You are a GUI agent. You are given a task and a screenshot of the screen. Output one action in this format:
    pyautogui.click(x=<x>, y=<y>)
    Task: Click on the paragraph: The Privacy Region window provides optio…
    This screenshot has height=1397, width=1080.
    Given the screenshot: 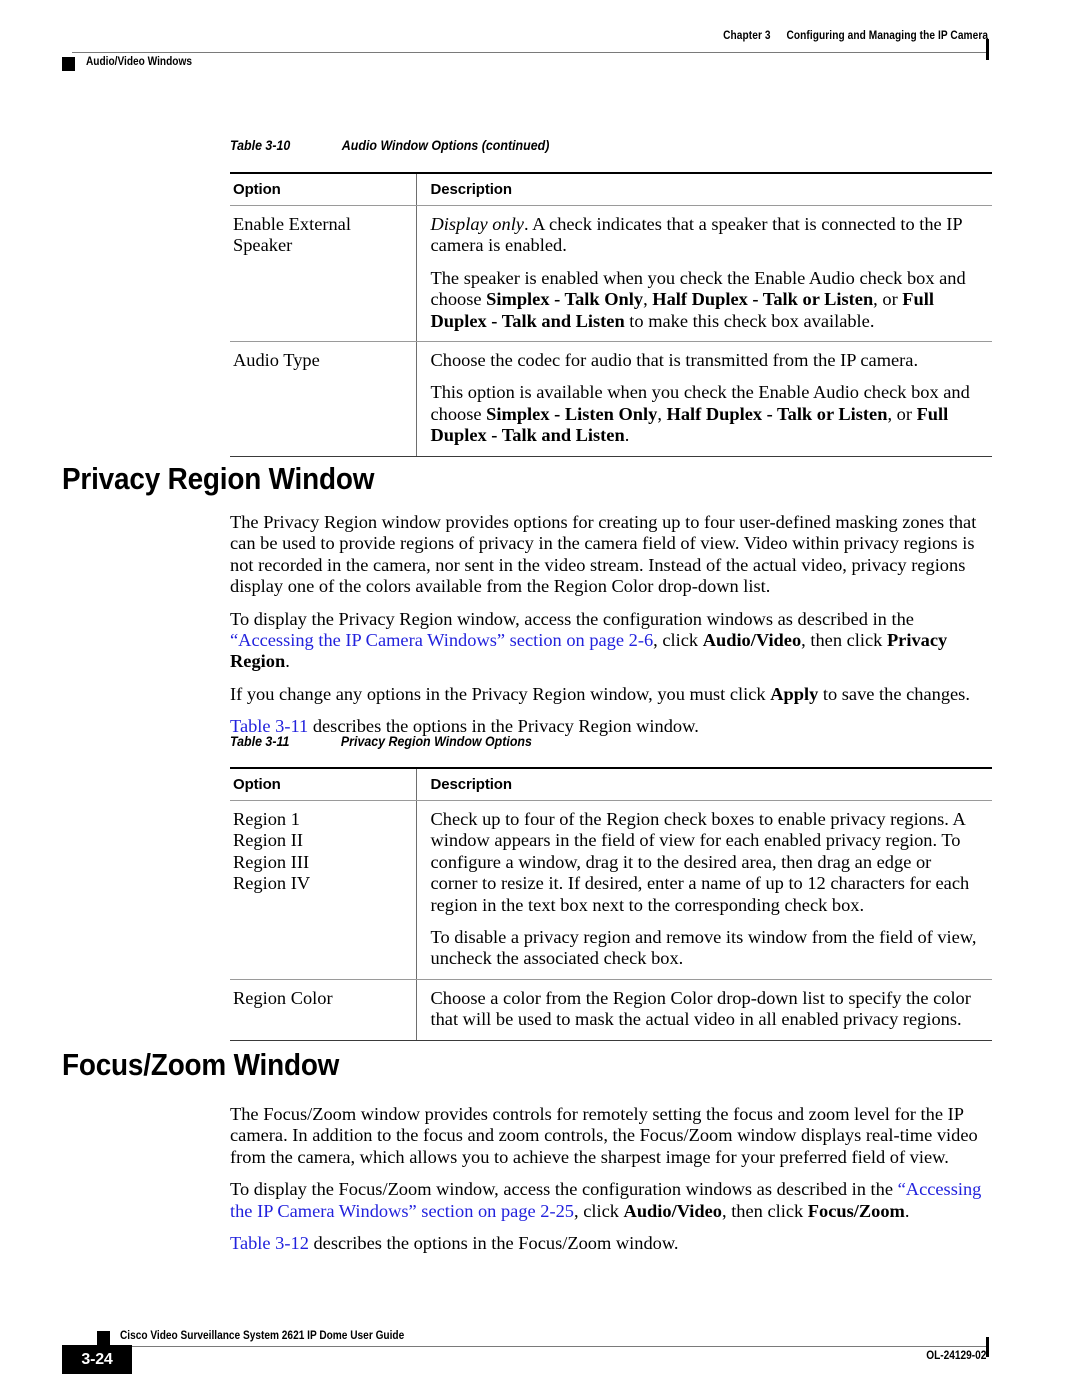 What is the action you would take?
    pyautogui.click(x=611, y=555)
    